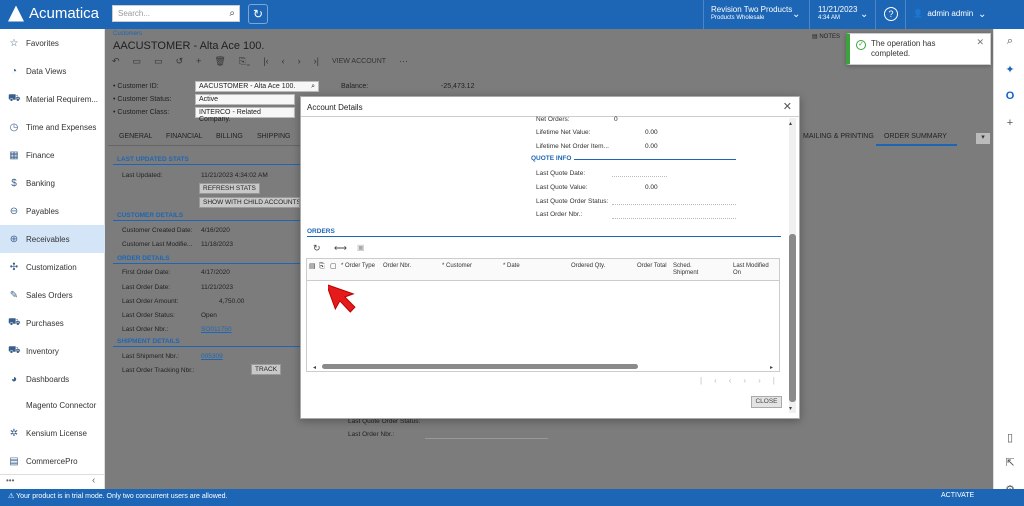  Describe the element at coordinates (245, 115) in the screenshot. I see `customer-class-field: INTERCO - Related Company.` at that location.